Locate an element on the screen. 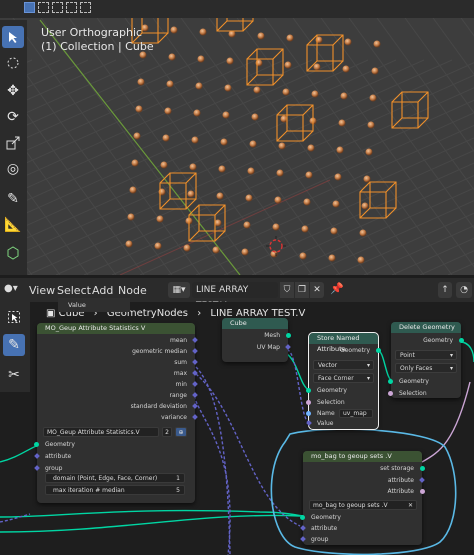 The width and height of the screenshot is (474, 555). add-cube-tool-icon is located at coordinates (13, 253).